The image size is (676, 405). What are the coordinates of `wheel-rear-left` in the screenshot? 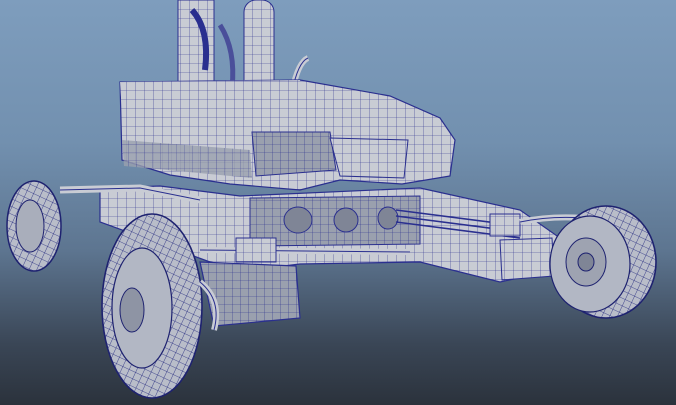 It's located at (34, 226).